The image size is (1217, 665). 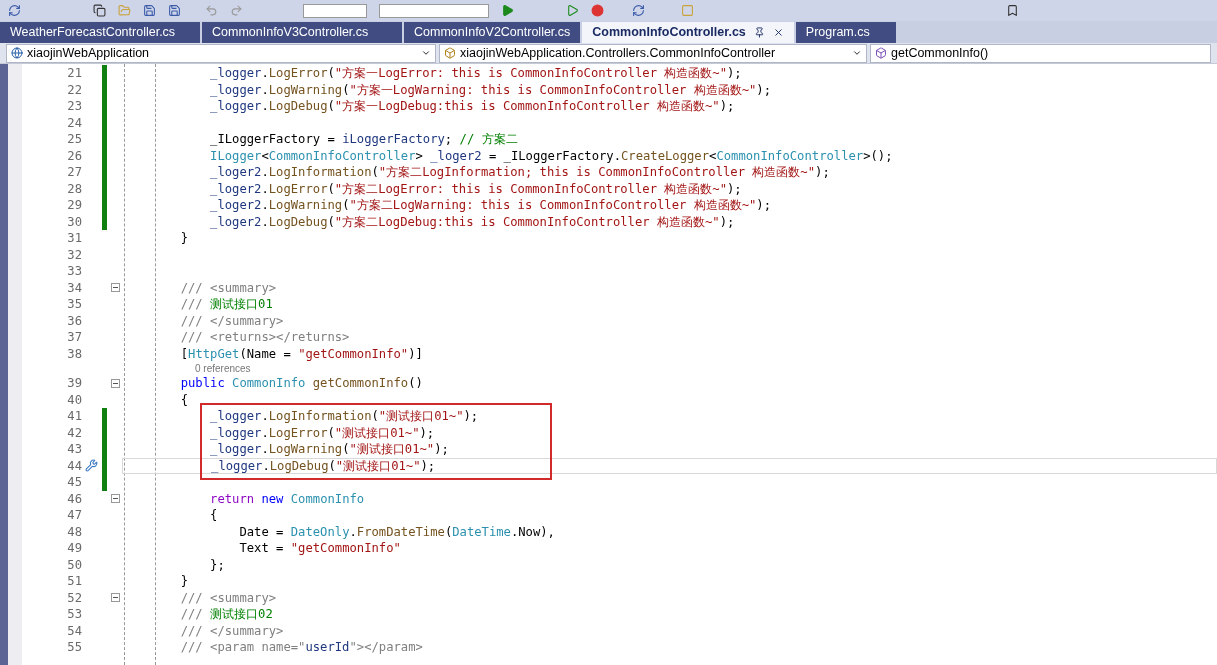 I want to click on configuration-dropdown, so click(x=335, y=10).